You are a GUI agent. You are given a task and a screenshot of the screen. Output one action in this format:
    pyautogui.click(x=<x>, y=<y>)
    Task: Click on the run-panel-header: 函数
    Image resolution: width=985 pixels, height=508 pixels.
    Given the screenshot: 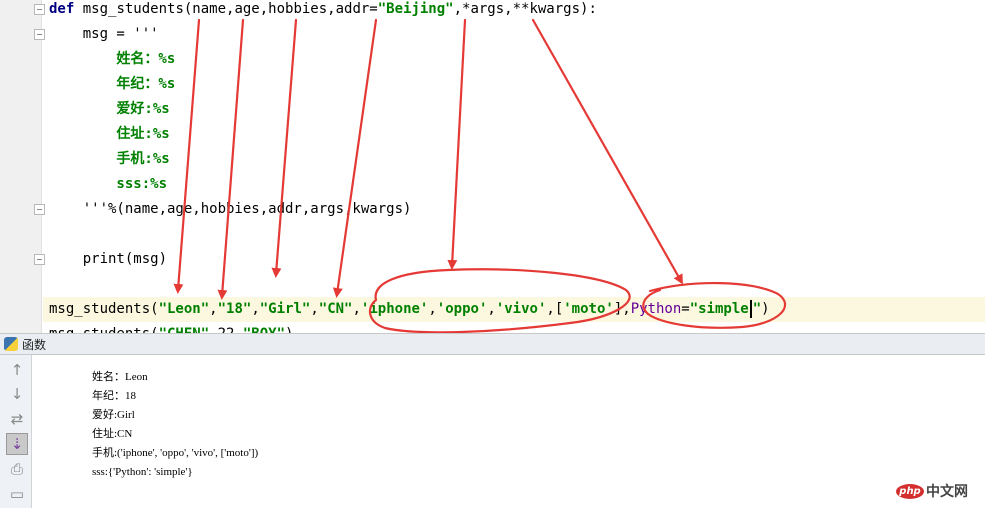 What is the action you would take?
    pyautogui.click(x=492, y=344)
    